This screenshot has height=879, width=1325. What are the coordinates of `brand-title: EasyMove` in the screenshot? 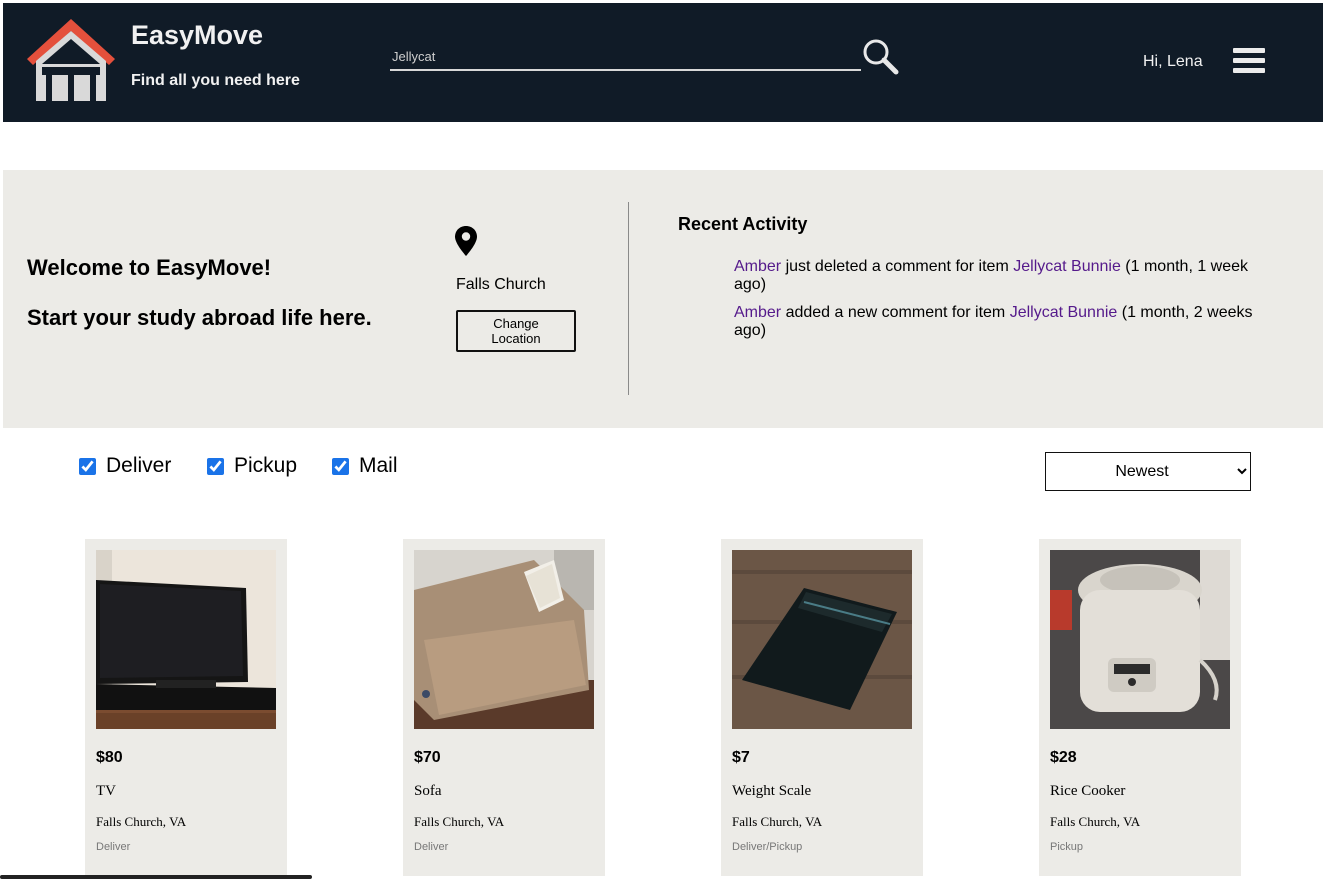 It's located at (197, 35).